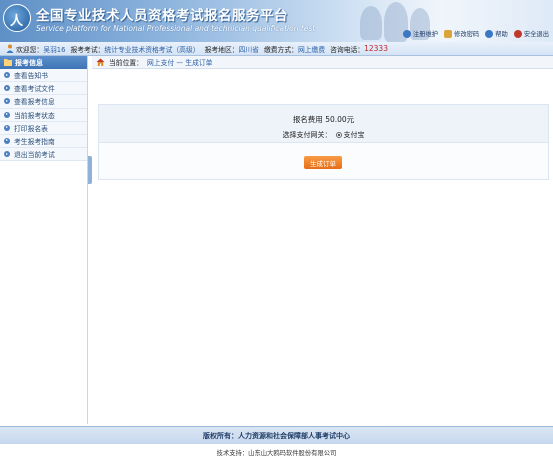  Describe the element at coordinates (467, 34) in the screenshot. I see `change-password-label: 修改密码` at that location.